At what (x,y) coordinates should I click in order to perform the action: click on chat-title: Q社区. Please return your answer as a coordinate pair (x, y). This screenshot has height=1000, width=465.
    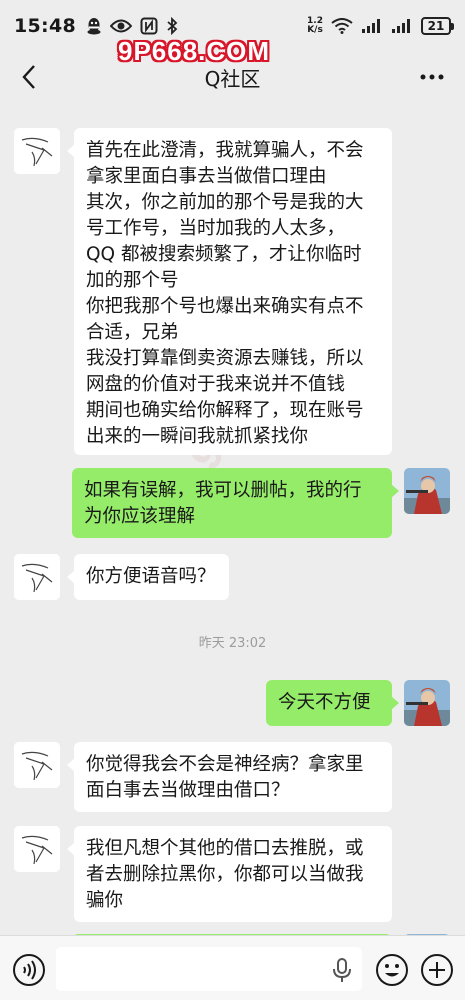
    Looking at the image, I should click on (232, 78).